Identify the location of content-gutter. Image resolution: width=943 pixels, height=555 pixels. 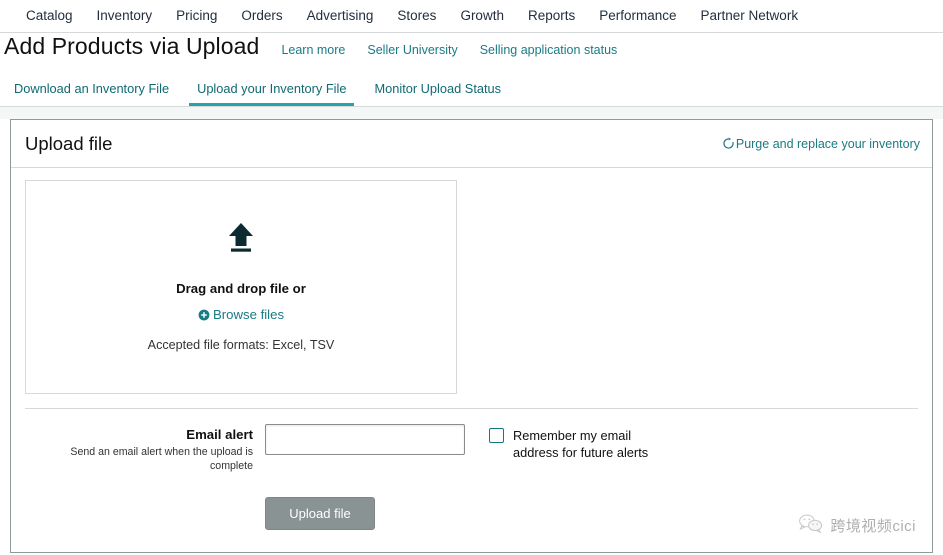
(471, 113).